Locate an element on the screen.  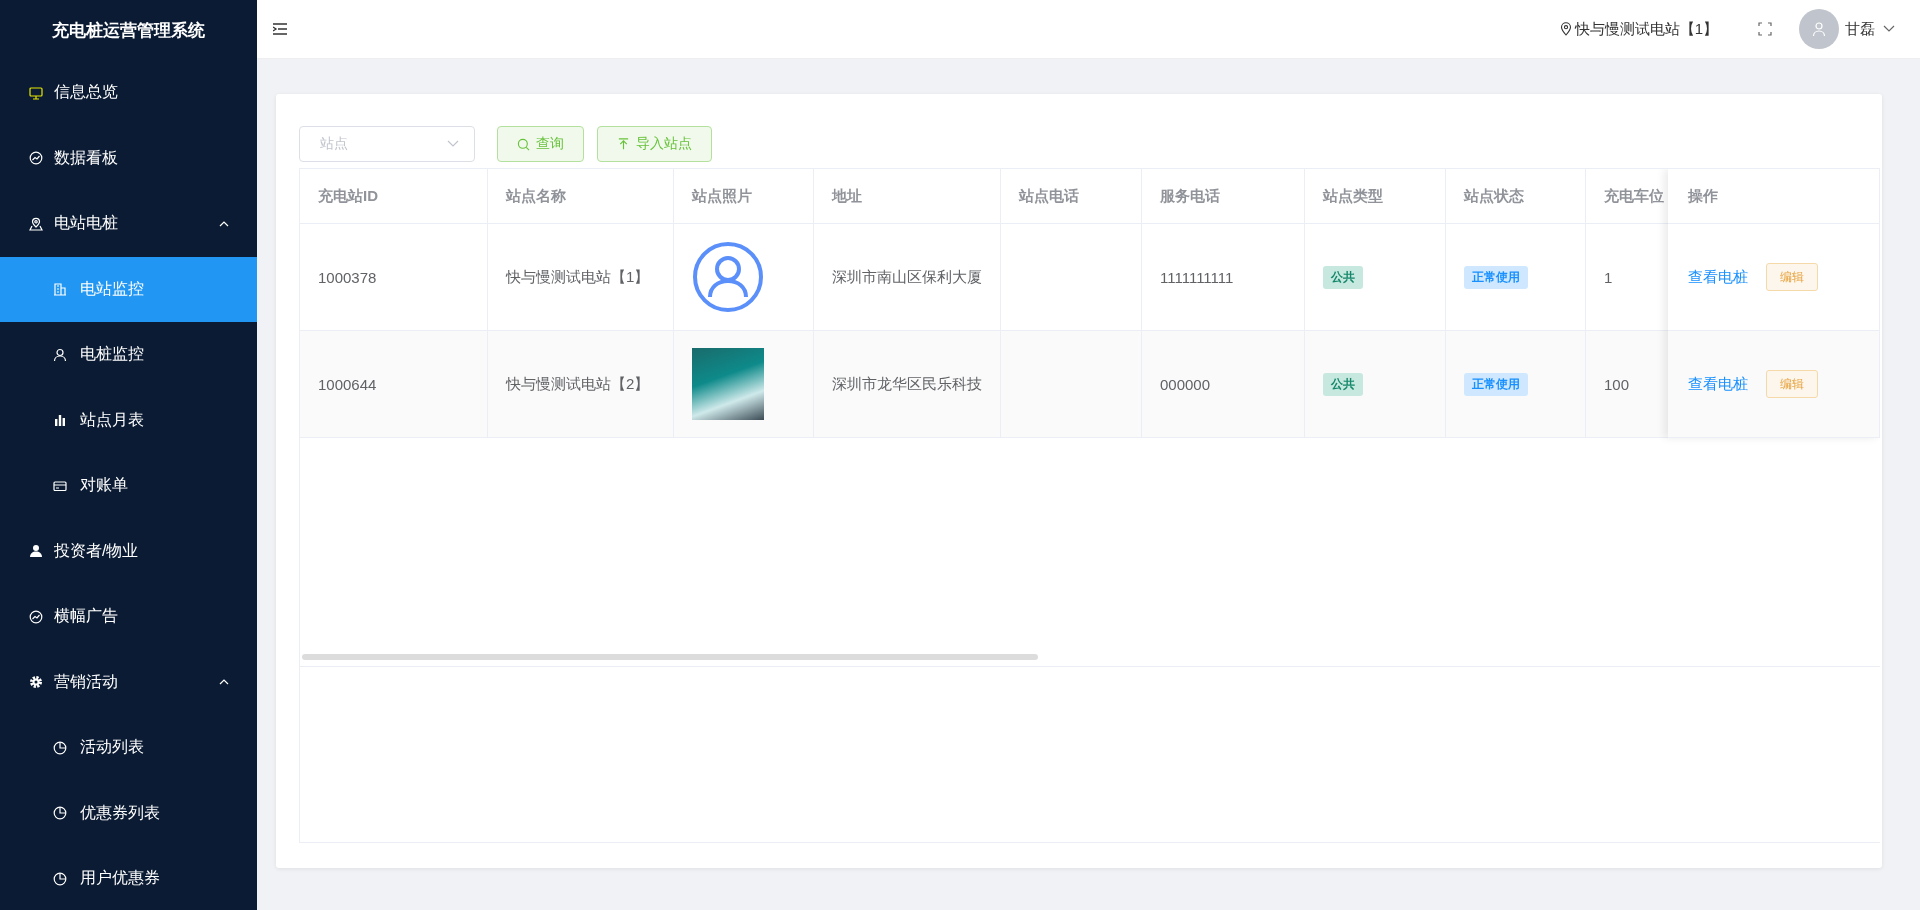
person-outline-icon is located at coordinates (60, 354).